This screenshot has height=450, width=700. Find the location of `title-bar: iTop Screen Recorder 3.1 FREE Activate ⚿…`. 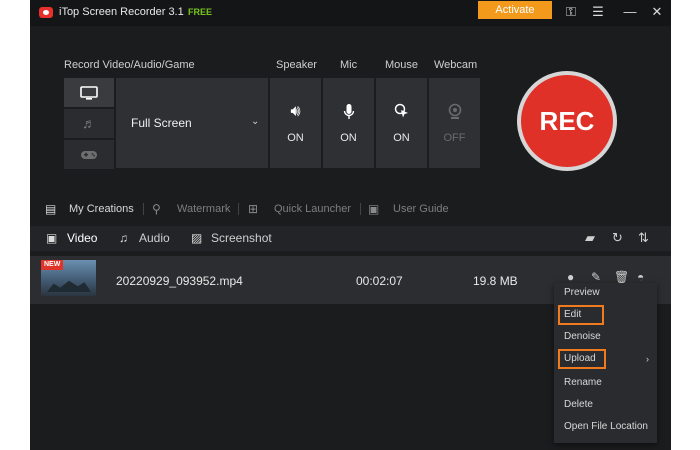

title-bar: iTop Screen Recorder 3.1 FREE Activate ⚿… is located at coordinates (350, 13).